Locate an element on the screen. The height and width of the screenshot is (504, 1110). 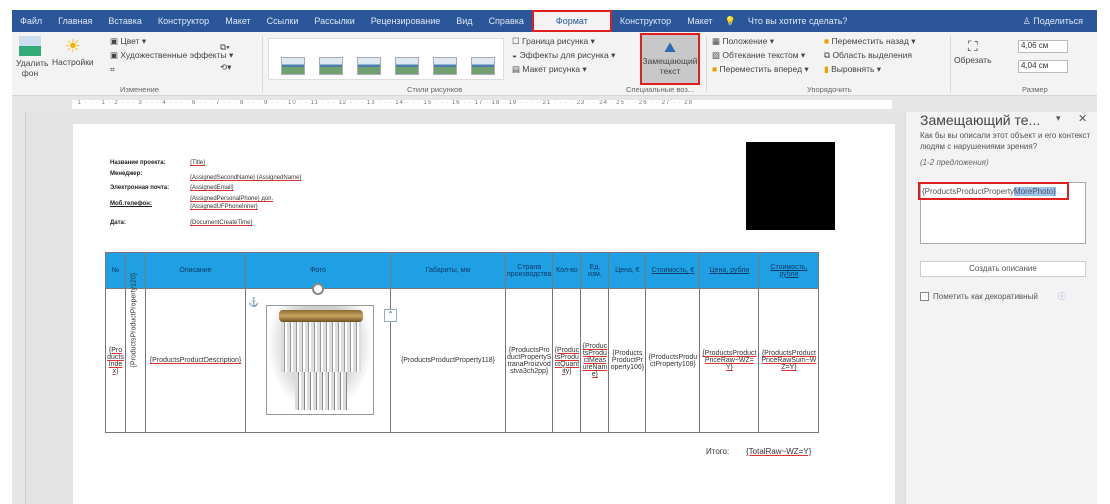
tab-table-design: Конструктор is located at coordinates (645, 21).